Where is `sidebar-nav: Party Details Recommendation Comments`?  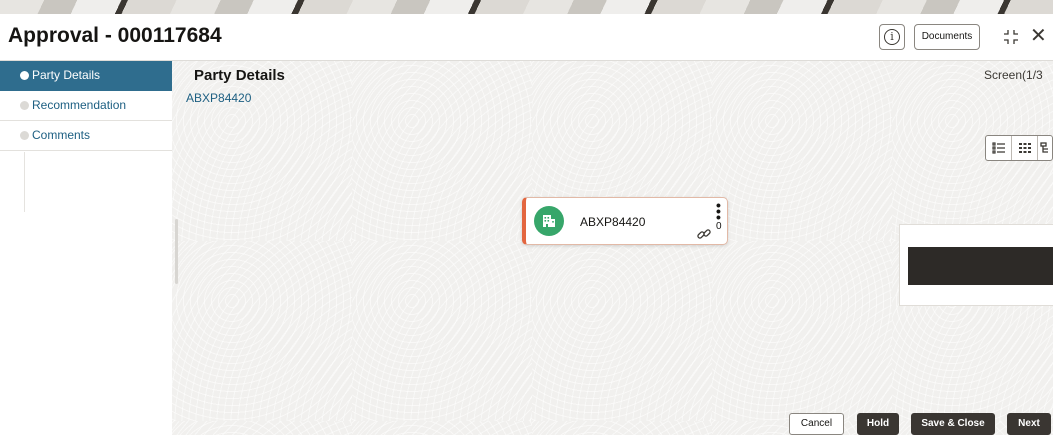 sidebar-nav: Party Details Recommendation Comments is located at coordinates (86, 248).